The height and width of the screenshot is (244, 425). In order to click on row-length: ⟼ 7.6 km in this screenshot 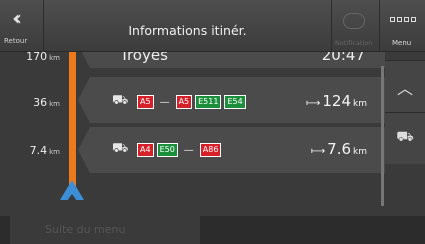, I will do `click(338, 149)`.